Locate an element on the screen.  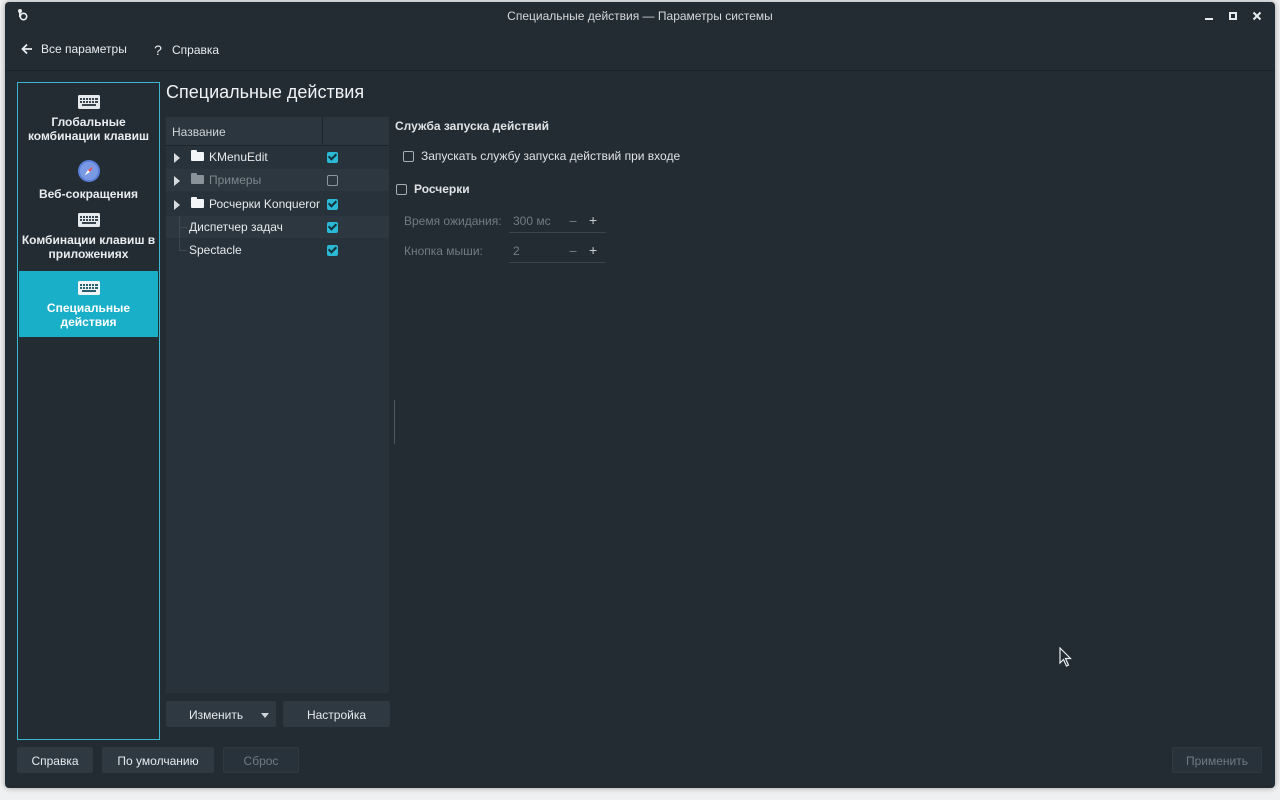
help-toolbar-label: Справка is located at coordinates (196, 50).